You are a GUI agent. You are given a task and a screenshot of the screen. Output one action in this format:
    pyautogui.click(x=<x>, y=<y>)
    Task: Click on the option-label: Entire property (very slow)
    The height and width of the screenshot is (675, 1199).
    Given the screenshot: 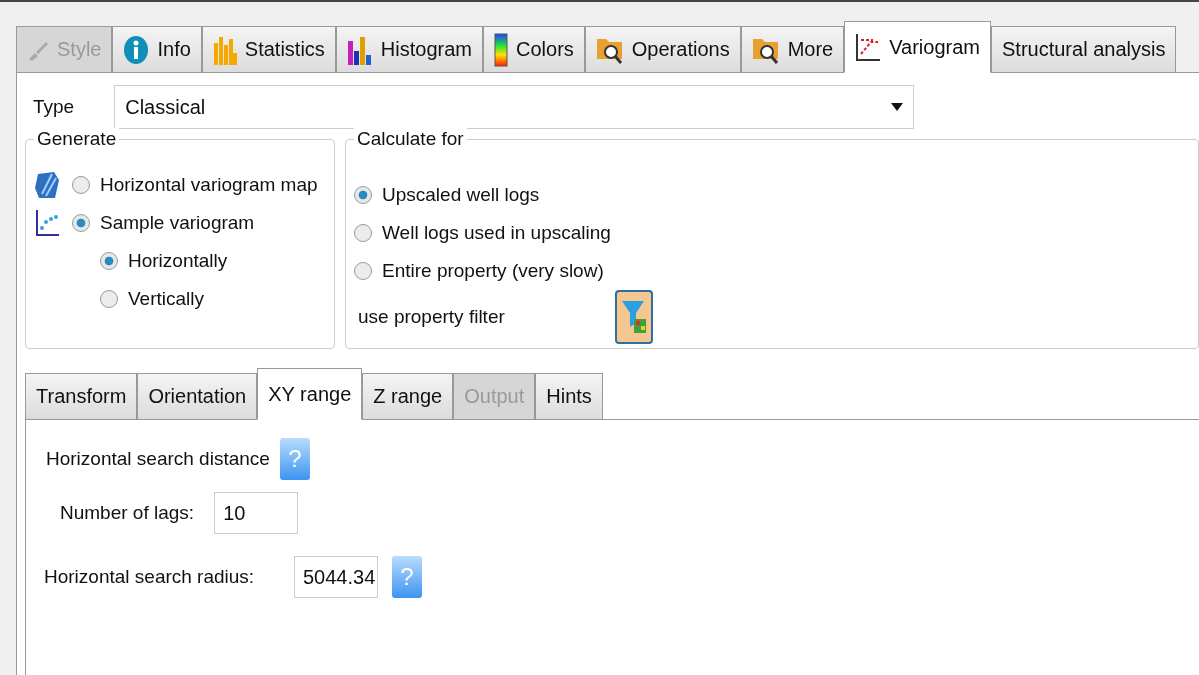 What is the action you would take?
    pyautogui.click(x=493, y=271)
    